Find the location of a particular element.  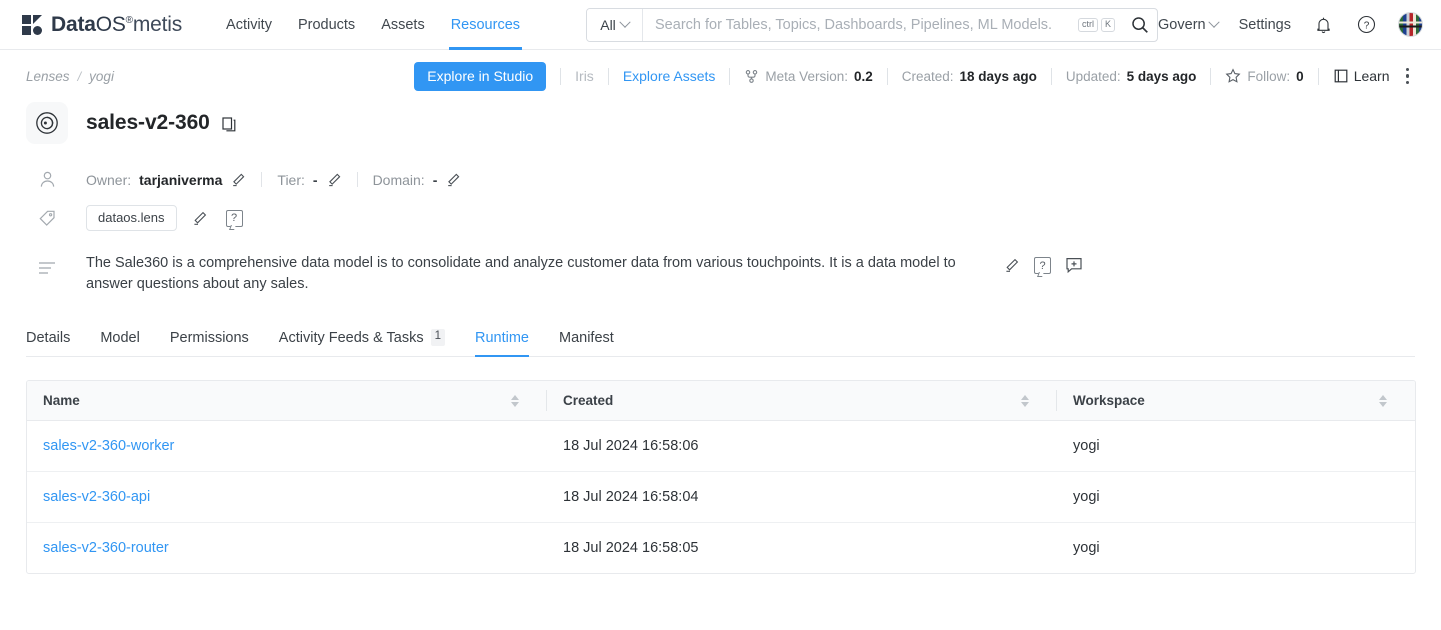

breadcrumb-item-yogi: yogi is located at coordinates (101, 76).